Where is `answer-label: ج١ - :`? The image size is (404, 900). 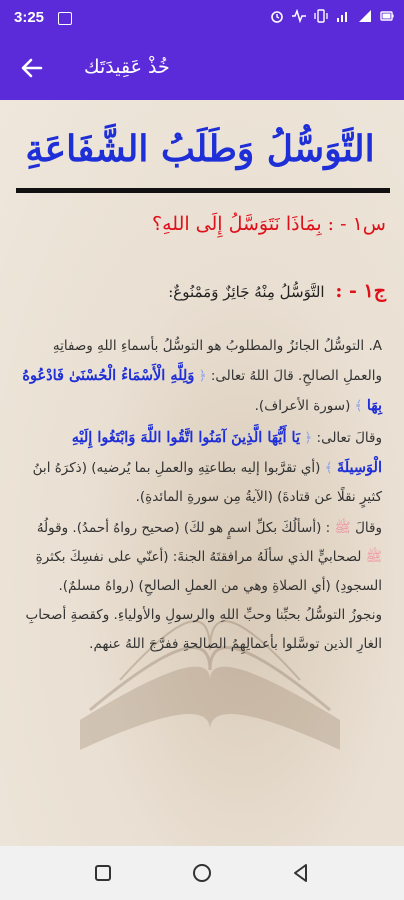 answer-label: ج١ - : is located at coordinates (360, 291).